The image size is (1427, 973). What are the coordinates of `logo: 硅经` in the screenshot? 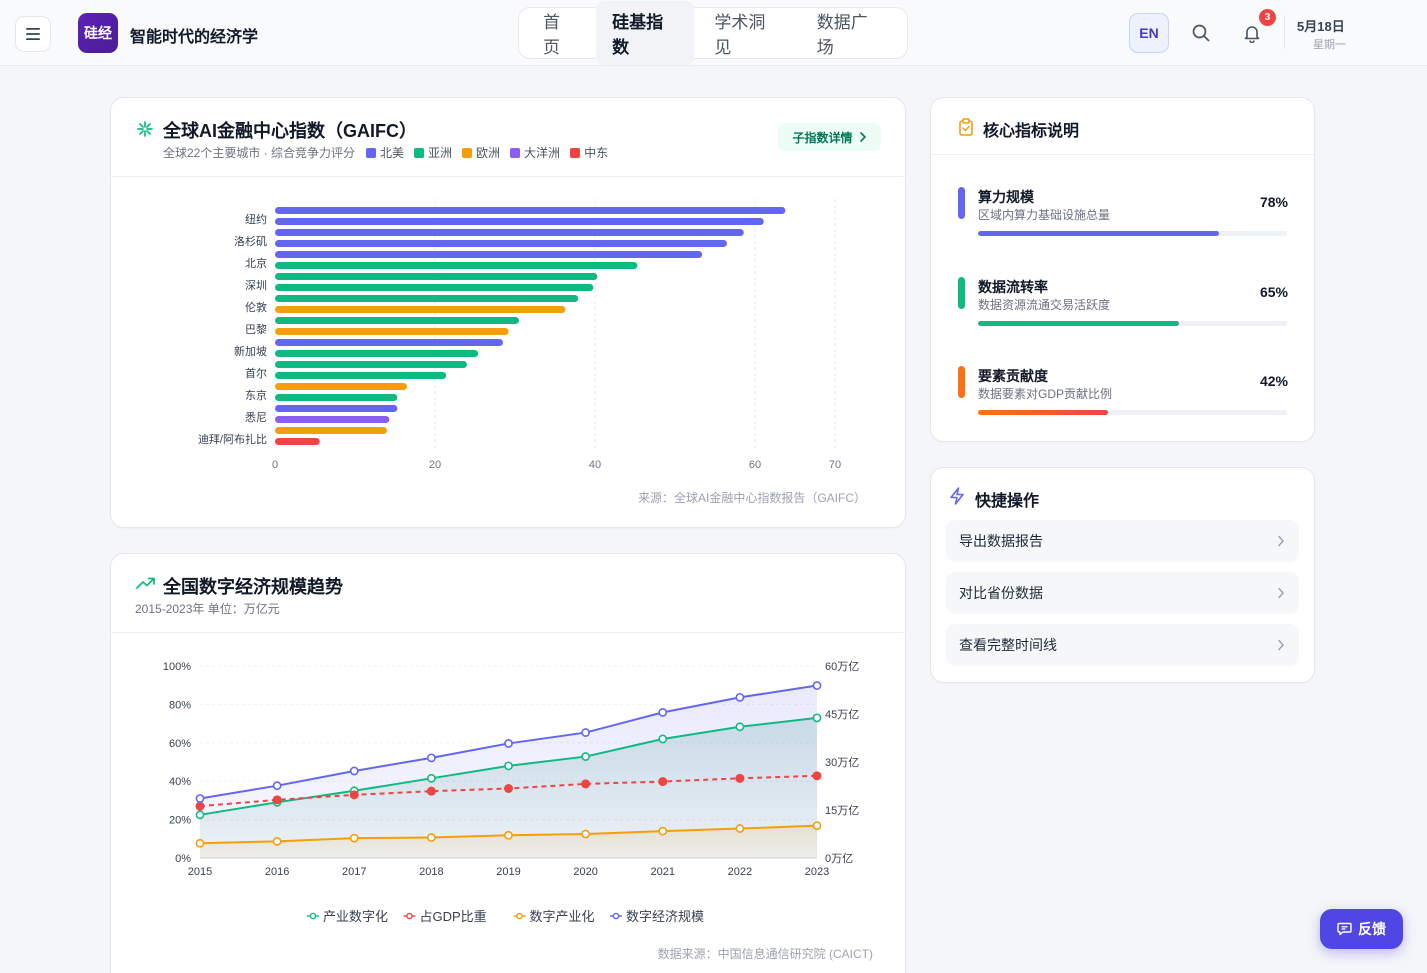 It's located at (98, 33).